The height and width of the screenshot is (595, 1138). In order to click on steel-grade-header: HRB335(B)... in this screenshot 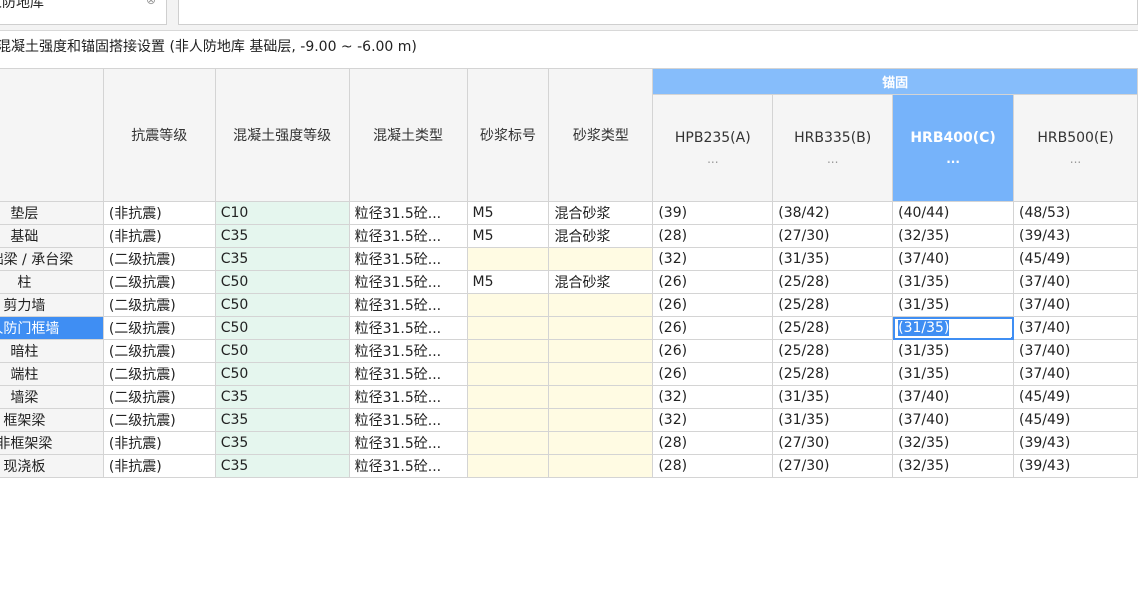, I will do `click(833, 148)`.